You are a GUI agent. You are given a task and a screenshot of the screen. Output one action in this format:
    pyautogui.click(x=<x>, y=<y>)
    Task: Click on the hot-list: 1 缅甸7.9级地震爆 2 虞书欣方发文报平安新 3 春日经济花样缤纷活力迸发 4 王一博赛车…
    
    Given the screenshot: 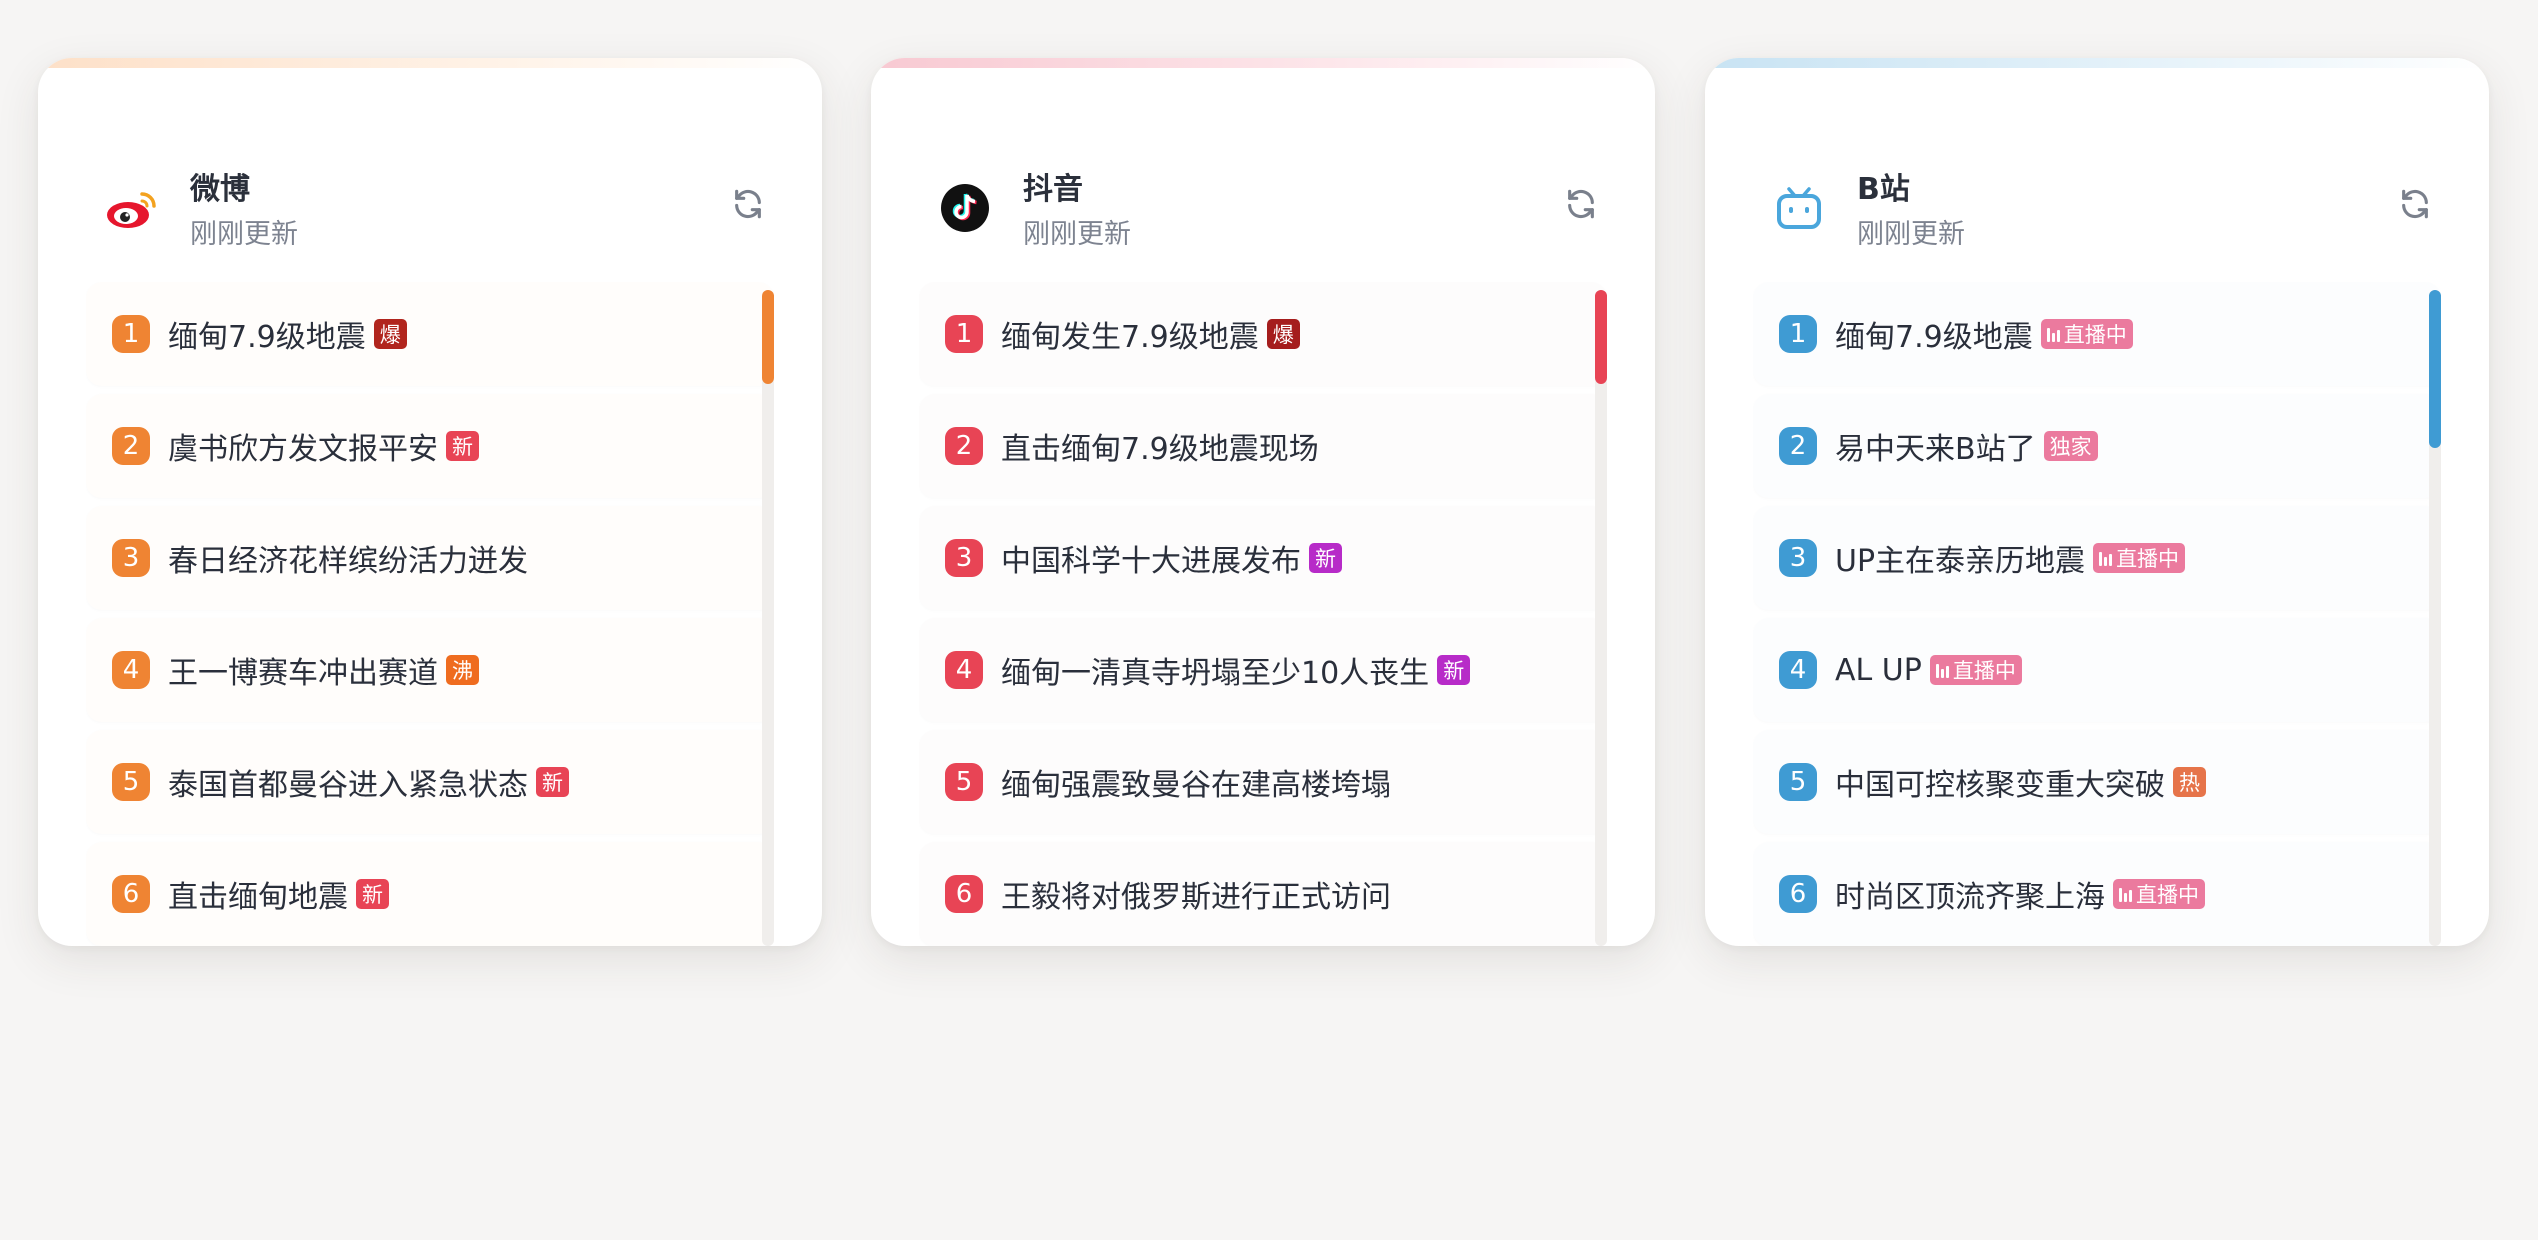 What is the action you would take?
    pyautogui.click(x=430, y=614)
    